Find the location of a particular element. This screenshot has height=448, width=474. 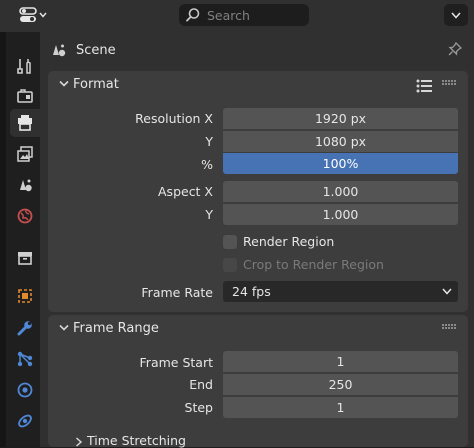

context-breadcrumb: Scene is located at coordinates (83, 50).